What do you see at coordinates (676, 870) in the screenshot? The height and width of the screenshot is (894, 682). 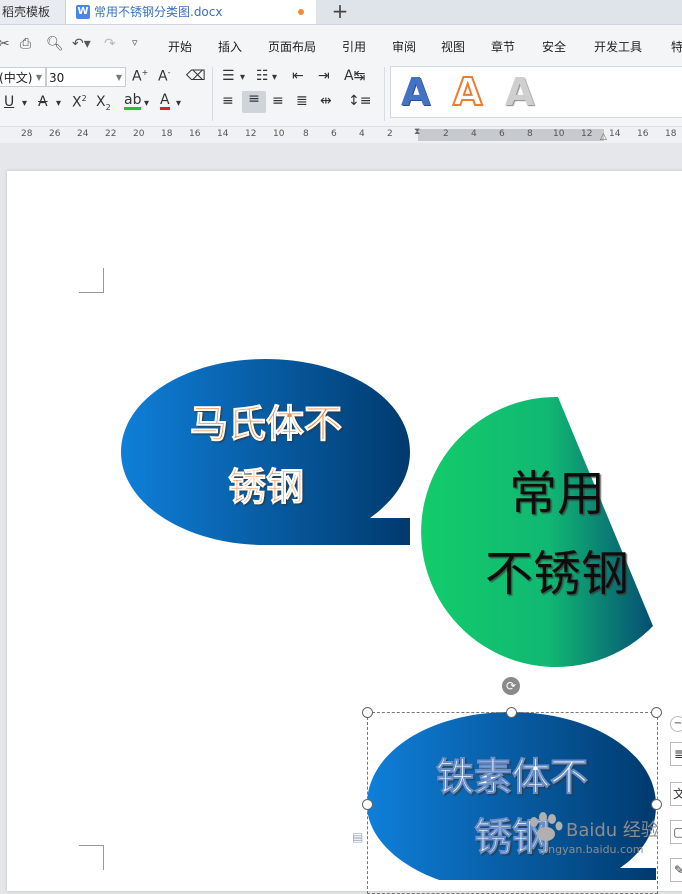 I see `edit-shape-icon: ✎` at bounding box center [676, 870].